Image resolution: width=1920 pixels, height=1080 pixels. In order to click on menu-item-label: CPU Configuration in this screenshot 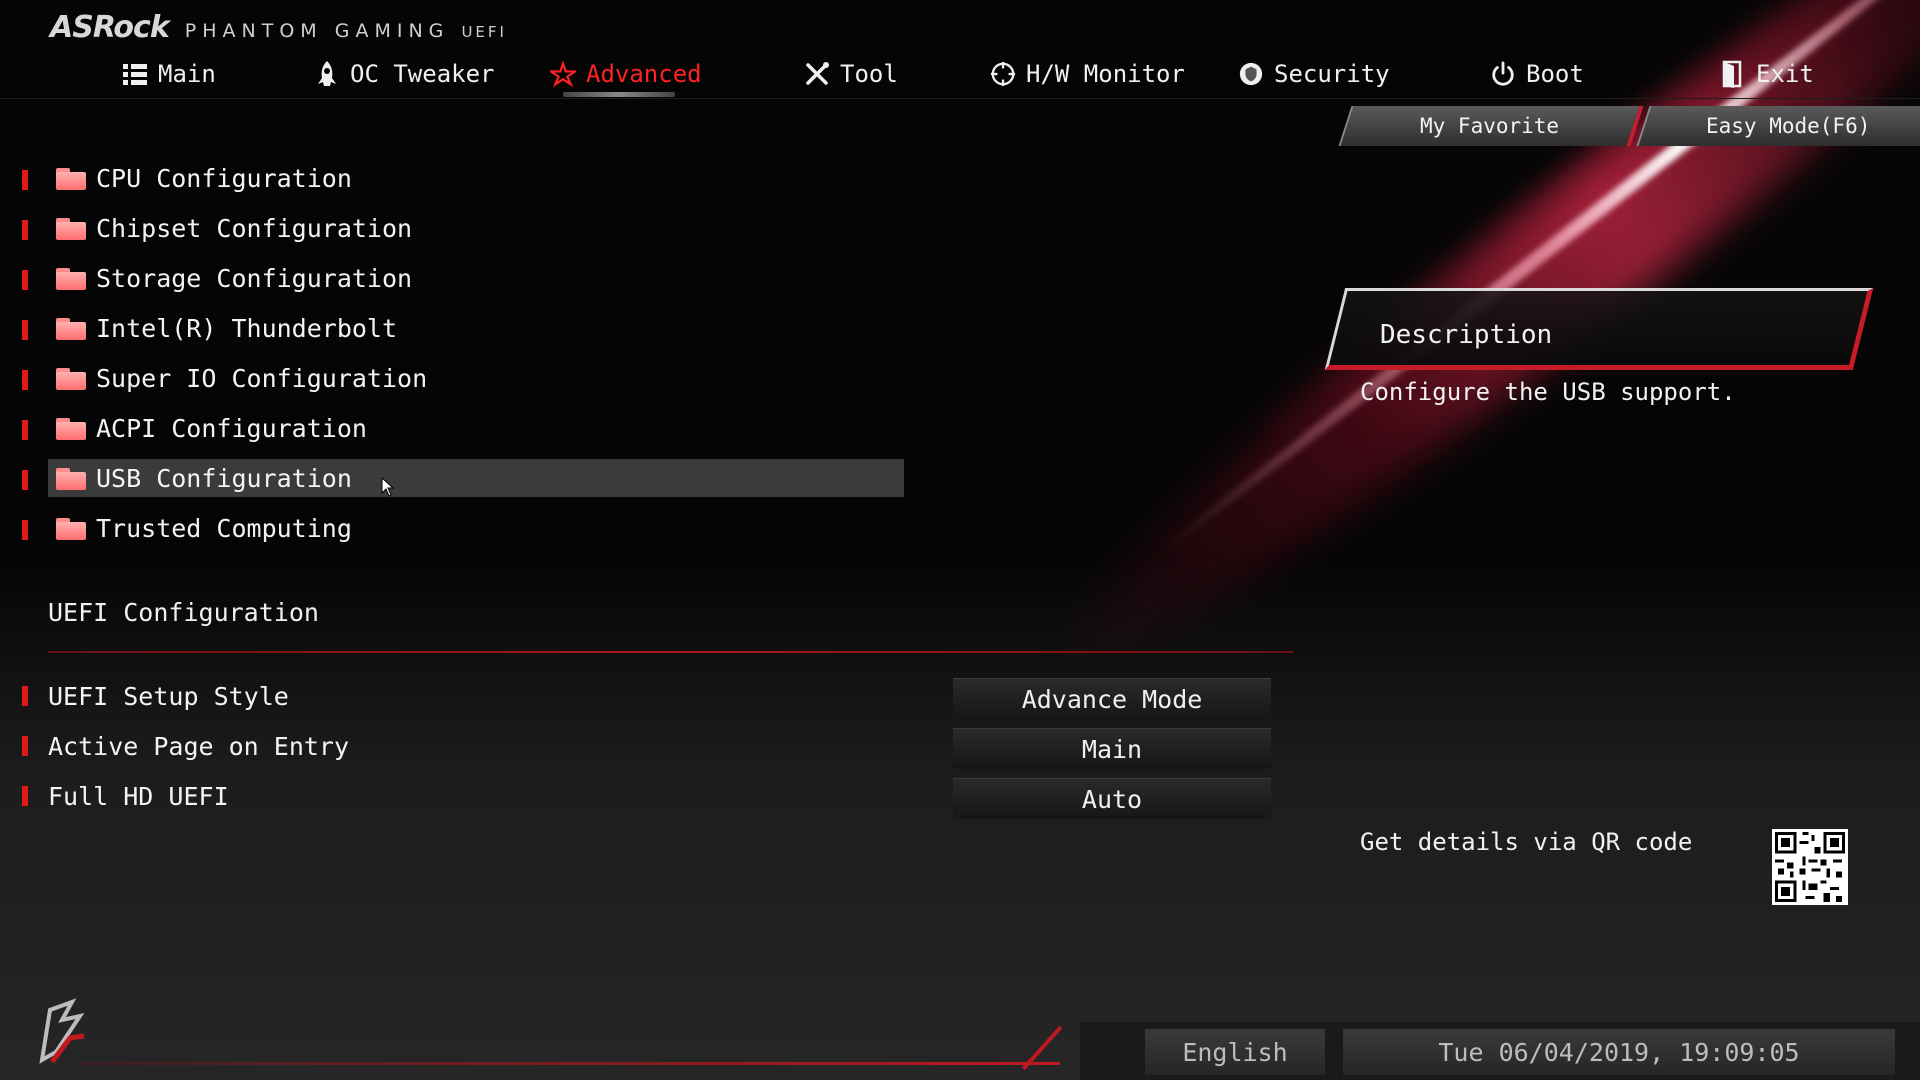, I will do `click(224, 178)`.